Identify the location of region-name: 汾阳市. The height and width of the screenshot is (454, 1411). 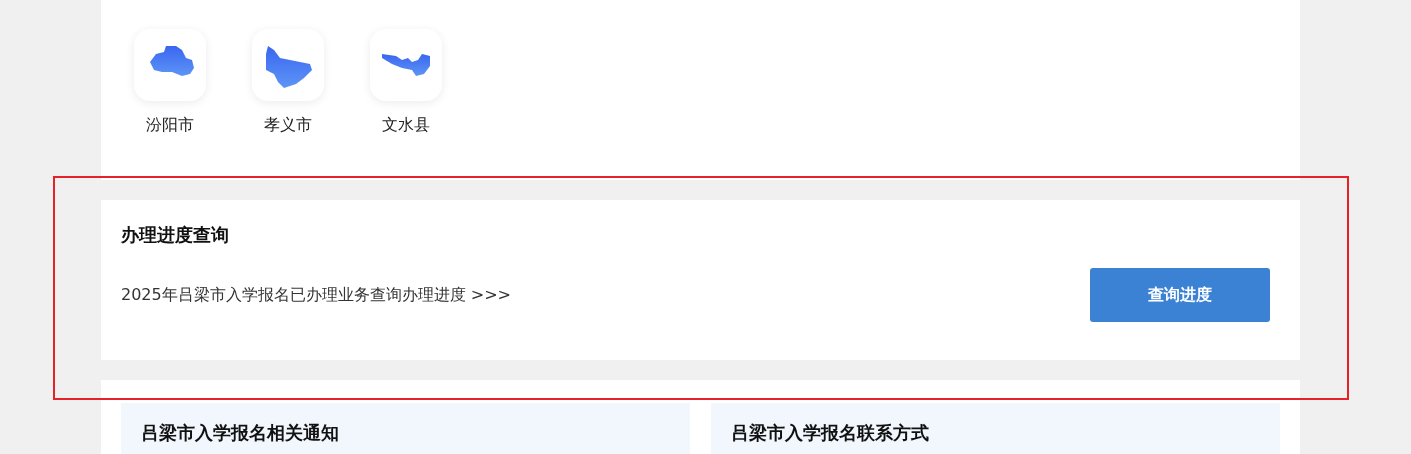
(170, 125).